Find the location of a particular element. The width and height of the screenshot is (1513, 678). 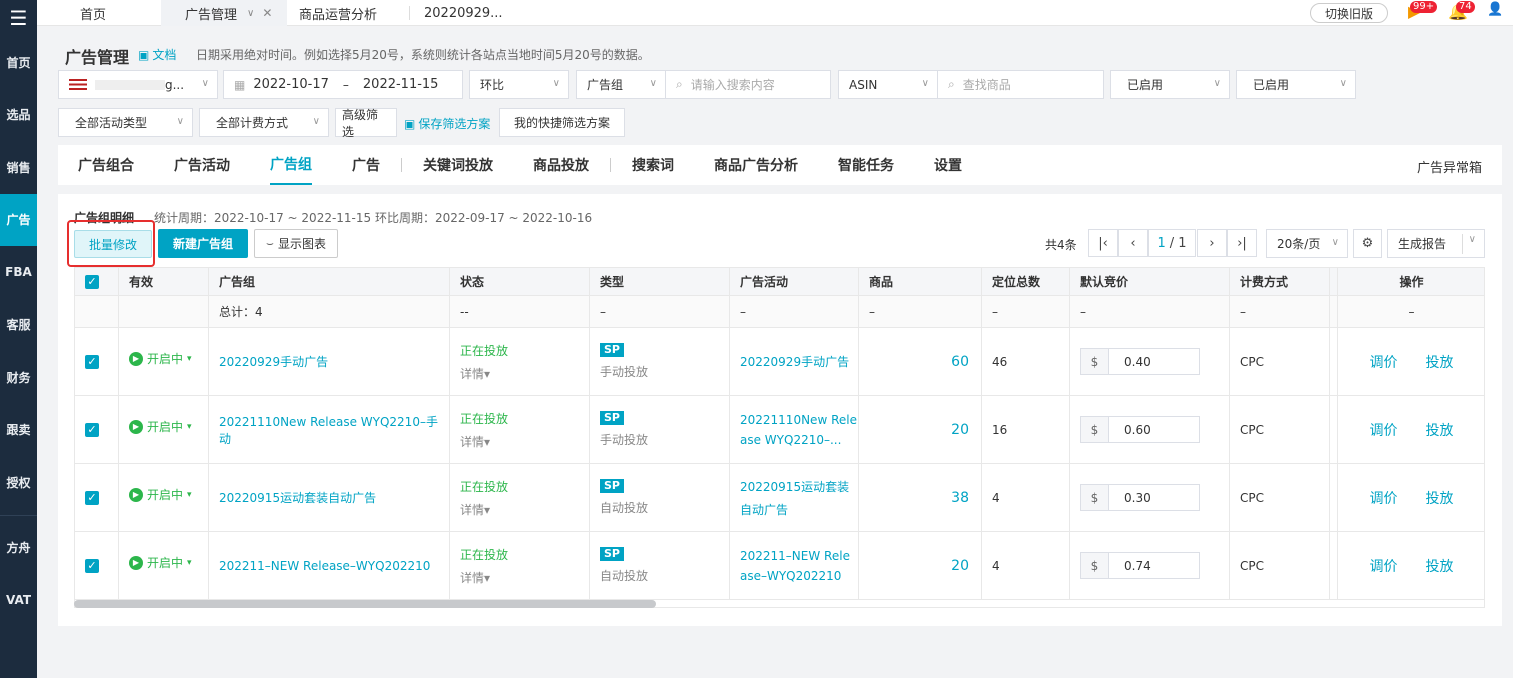

column-header: 有效 is located at coordinates (164, 281).